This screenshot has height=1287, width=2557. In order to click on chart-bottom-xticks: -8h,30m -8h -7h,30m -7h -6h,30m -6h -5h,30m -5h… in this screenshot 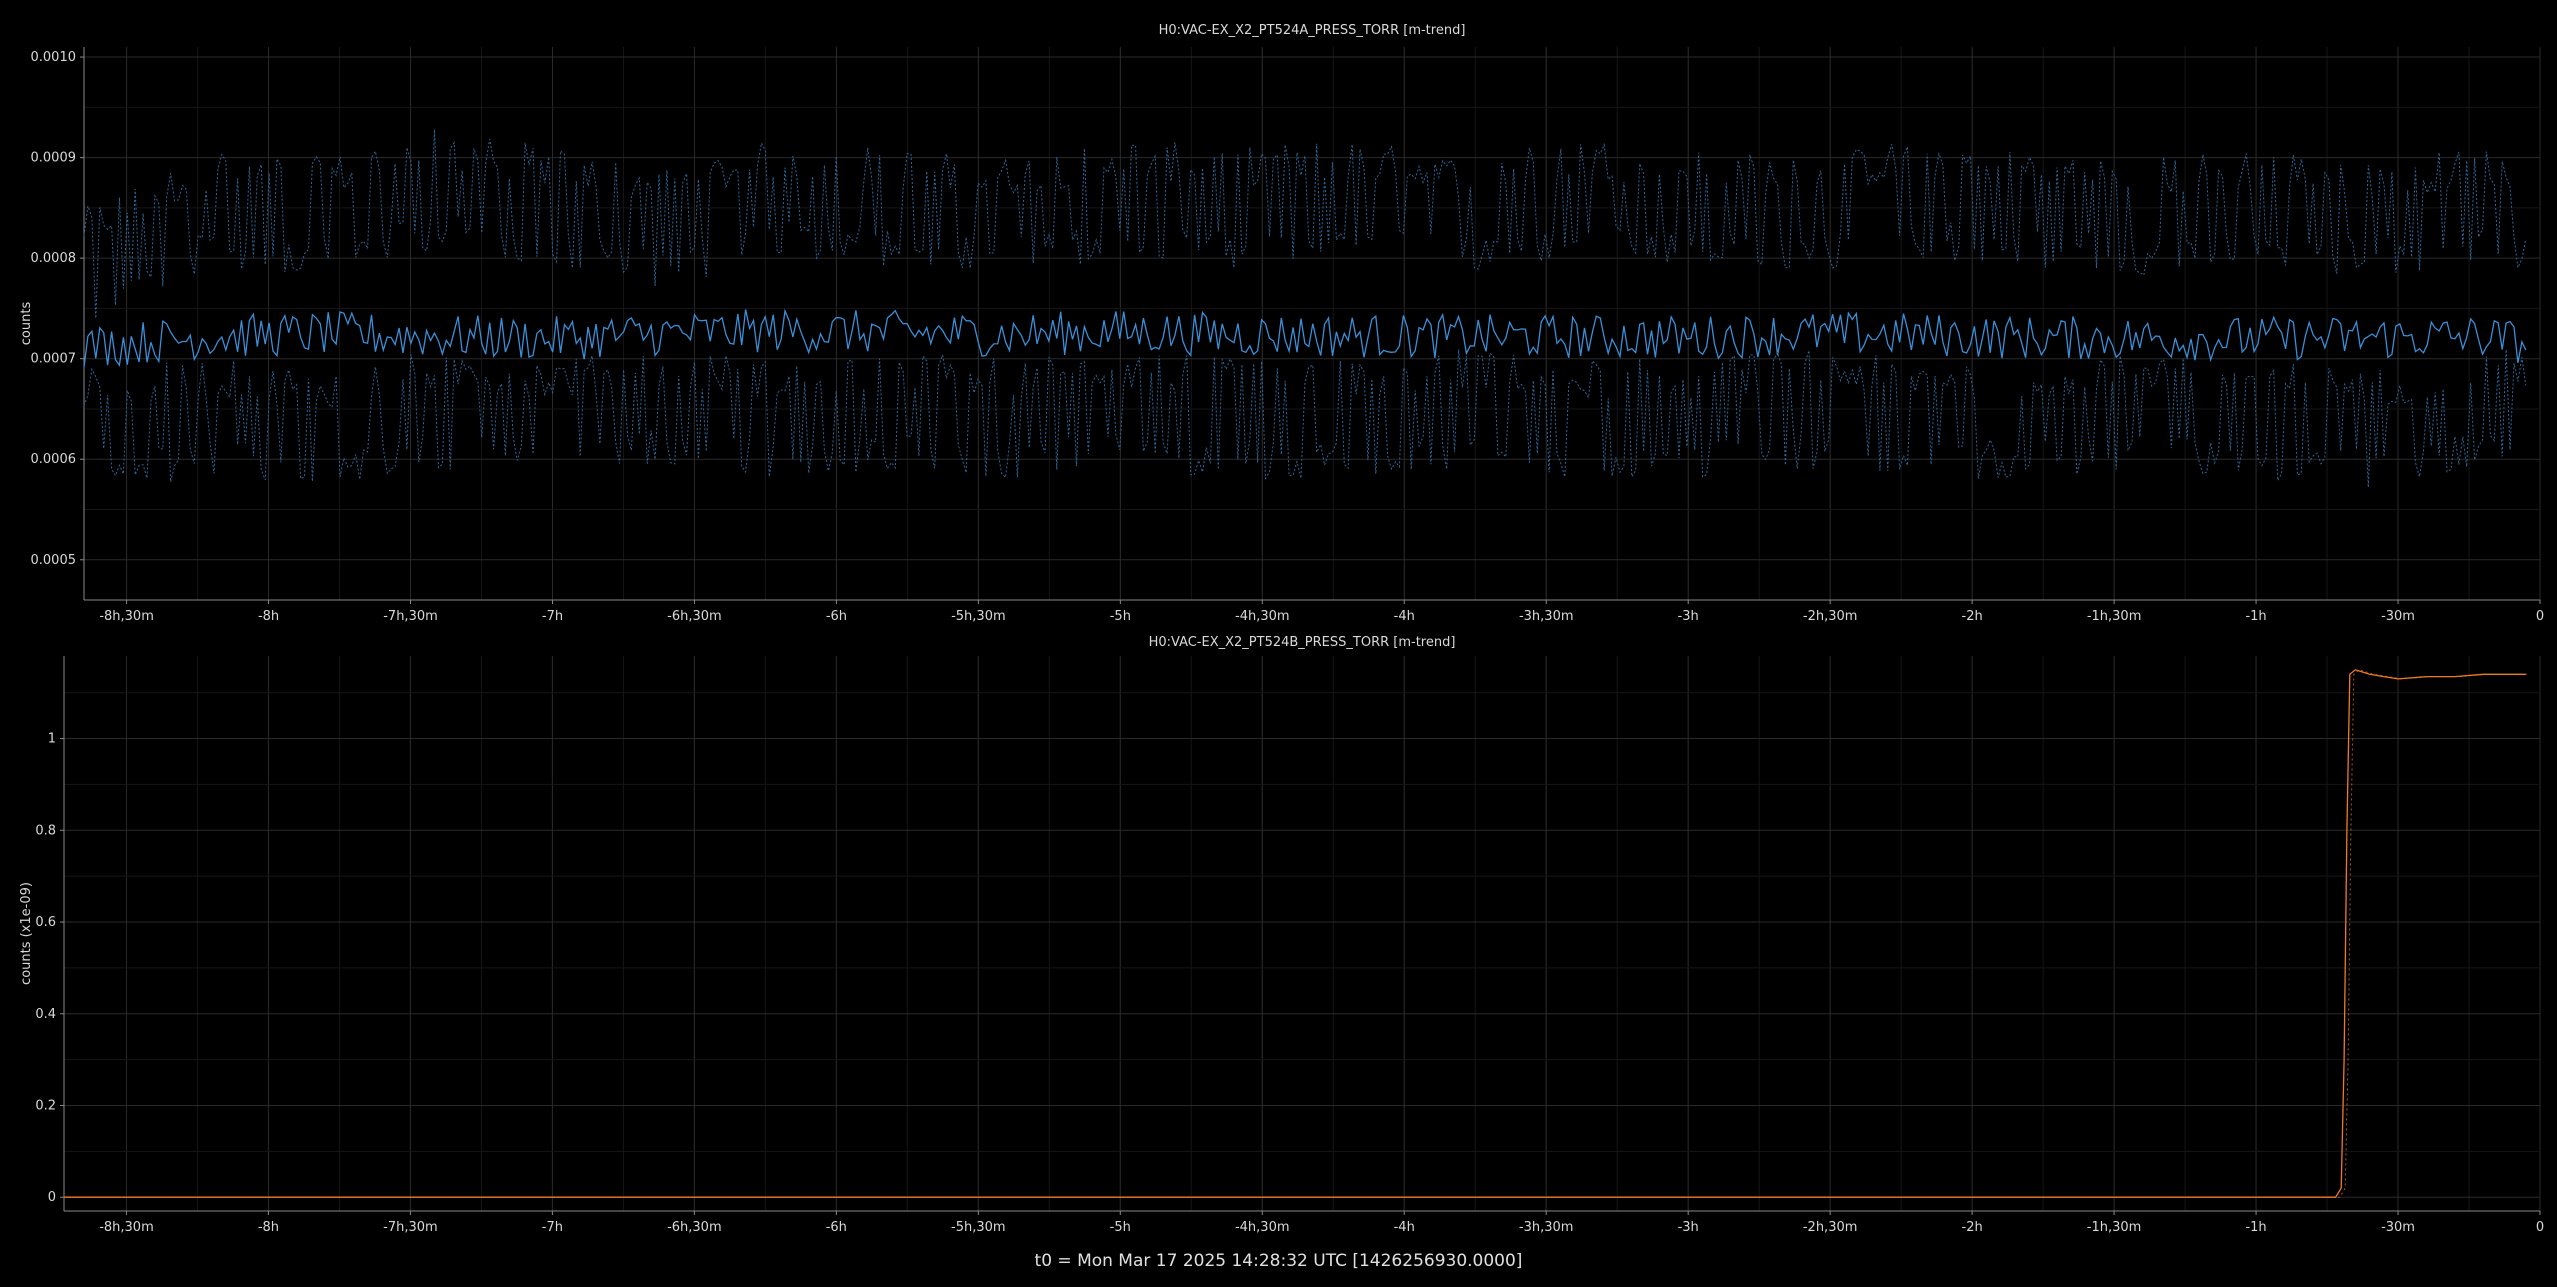, I will do `click(1321, 1223)`.